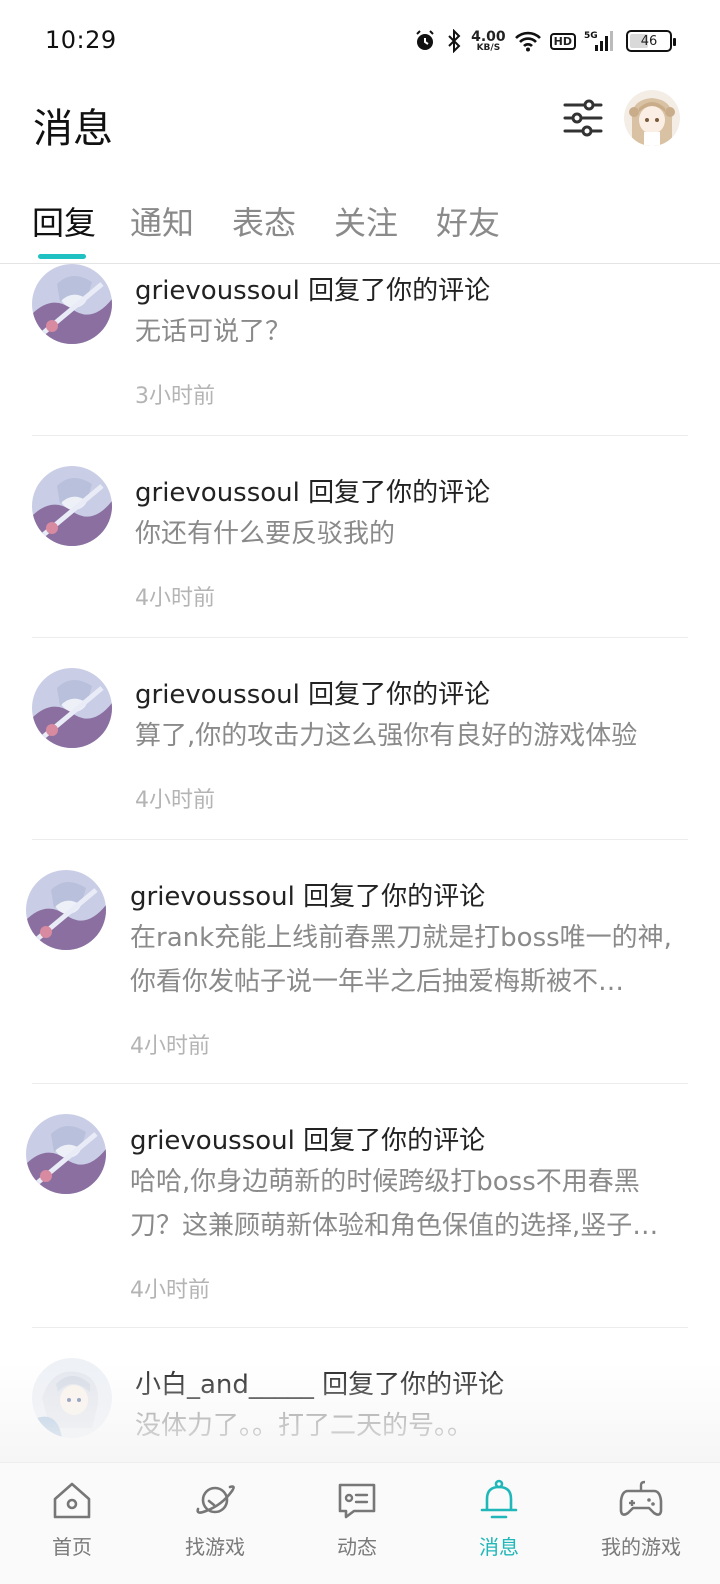 This screenshot has height=1584, width=720. What do you see at coordinates (641, 1498) in the screenshot?
I see `gamepad-icon` at bounding box center [641, 1498].